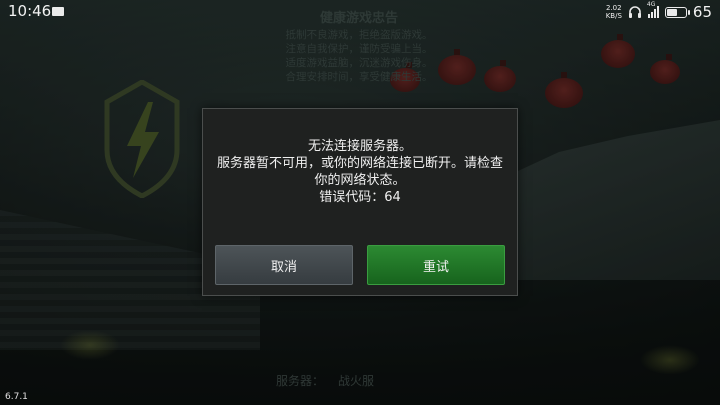 Image resolution: width=720 pixels, height=405 pixels. Describe the element at coordinates (360, 197) in the screenshot. I see `error-code: 错误代码：64` at that location.